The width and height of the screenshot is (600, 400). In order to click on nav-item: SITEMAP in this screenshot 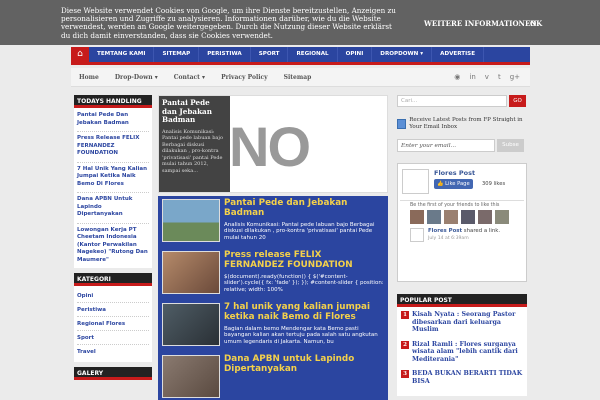, I will do `click(177, 54)`.